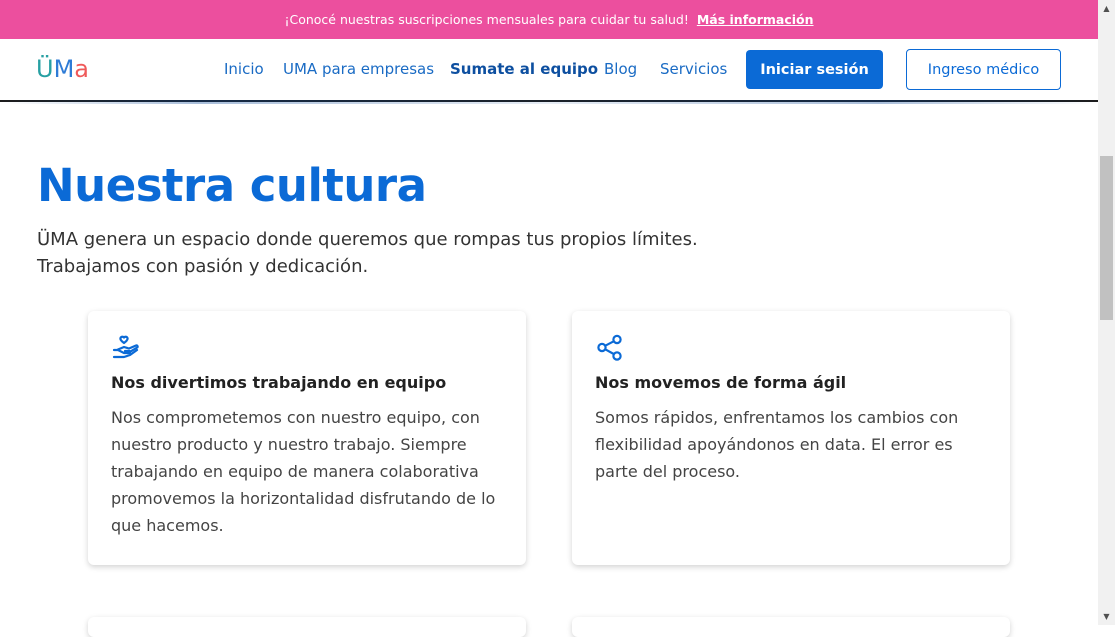 The image size is (1115, 637). What do you see at coordinates (524, 69) in the screenshot?
I see `nav-link-sumate: Sumate al equipo` at bounding box center [524, 69].